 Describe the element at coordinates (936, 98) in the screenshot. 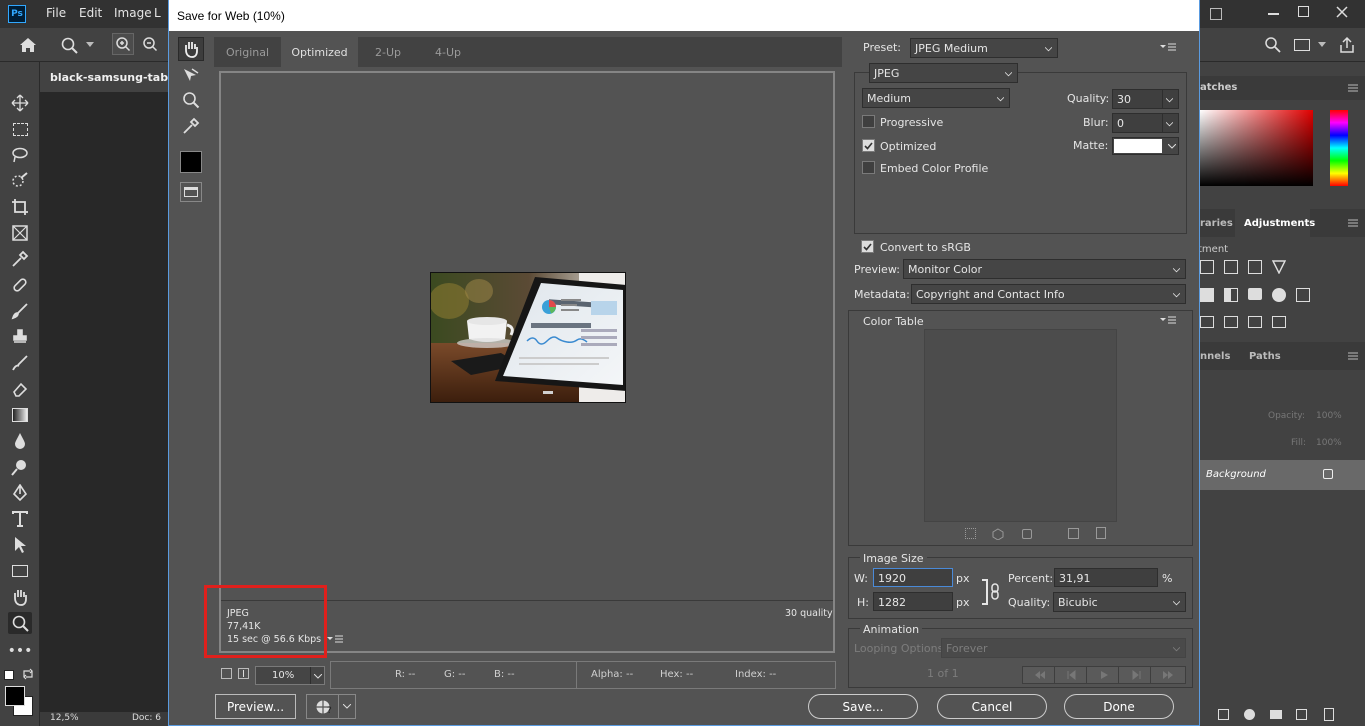

I see `quality-level-select: Medium` at that location.